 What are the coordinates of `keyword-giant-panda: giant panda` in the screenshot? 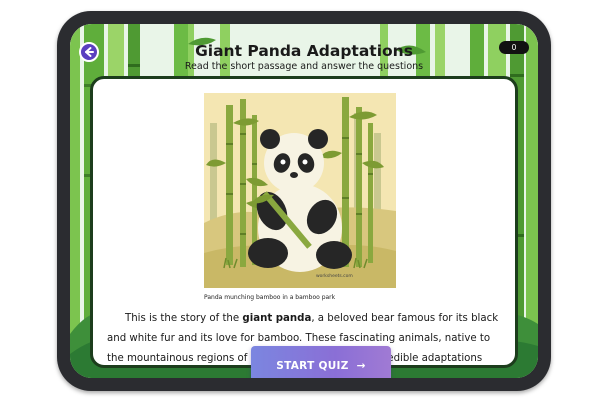 It's located at (277, 318).